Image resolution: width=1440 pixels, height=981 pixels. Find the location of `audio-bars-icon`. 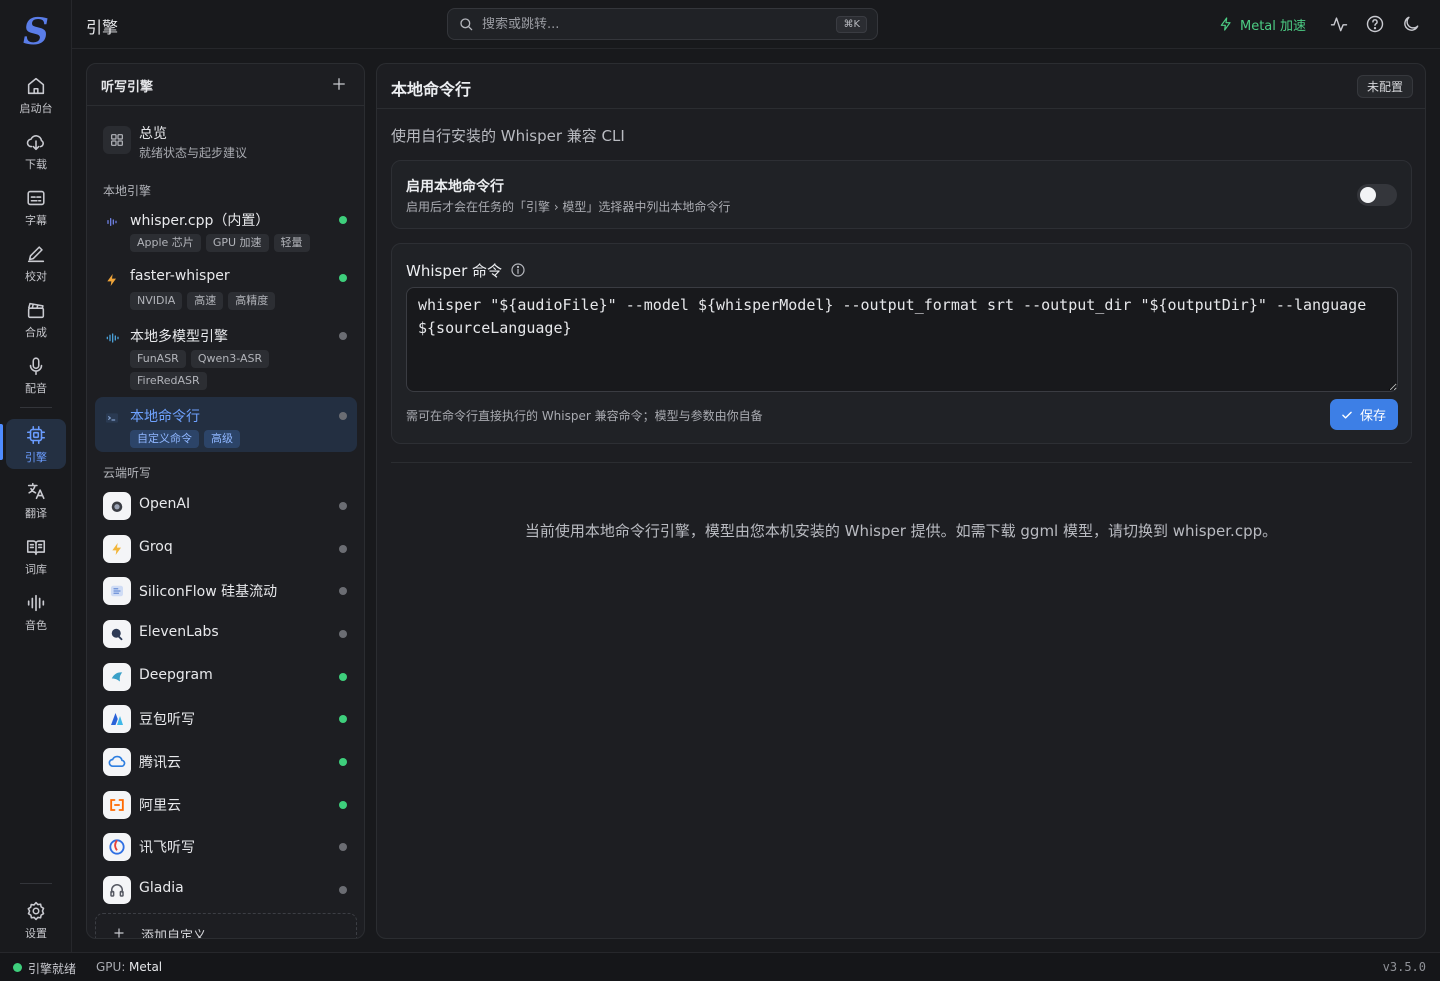

audio-bars-icon is located at coordinates (112, 222).